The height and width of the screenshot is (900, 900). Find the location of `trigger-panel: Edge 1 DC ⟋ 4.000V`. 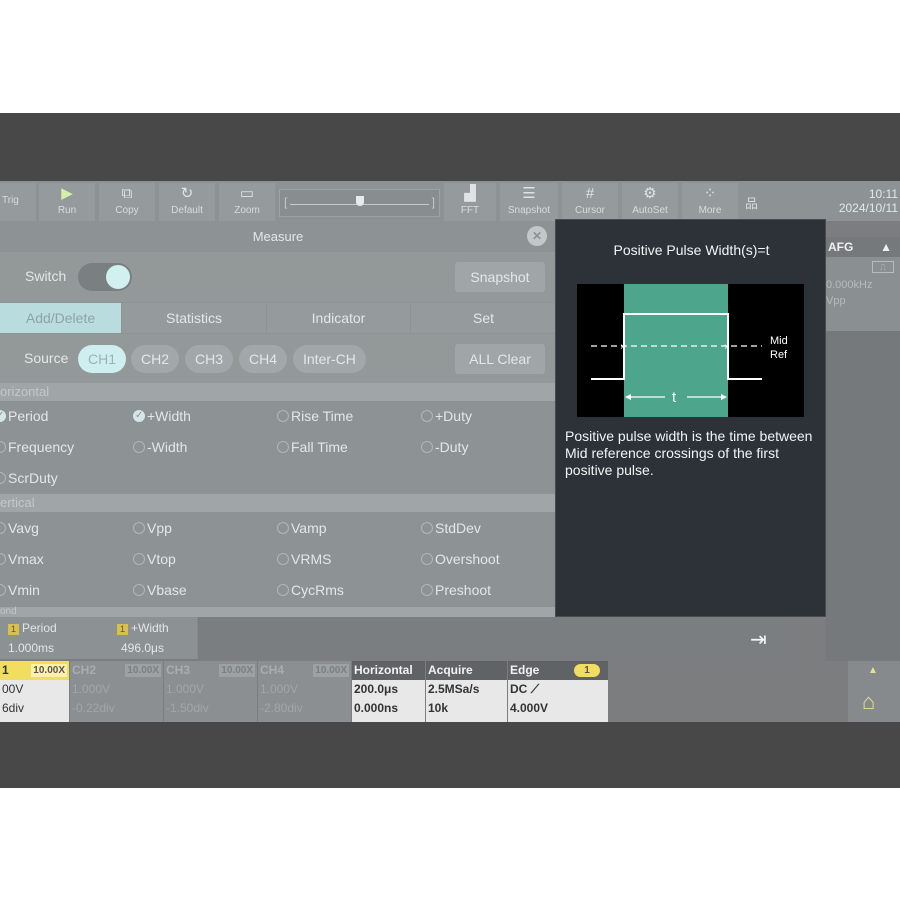

trigger-panel: Edge 1 DC ⟋ 4.000V is located at coordinates (558, 691).